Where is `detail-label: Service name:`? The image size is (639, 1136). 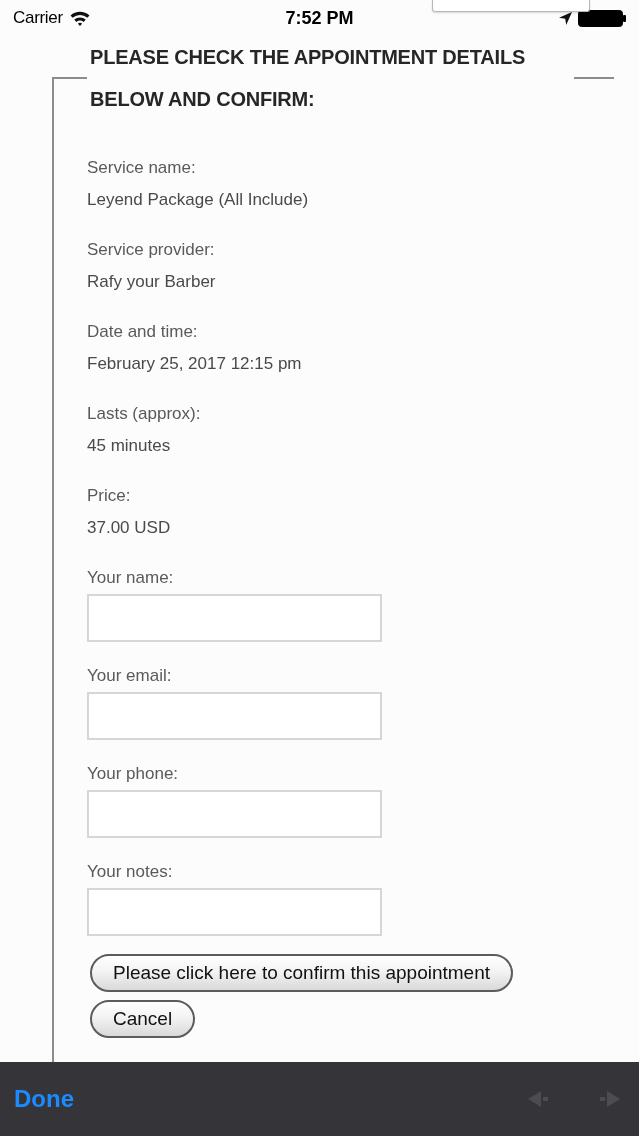 detail-label: Service name: is located at coordinates (142, 168).